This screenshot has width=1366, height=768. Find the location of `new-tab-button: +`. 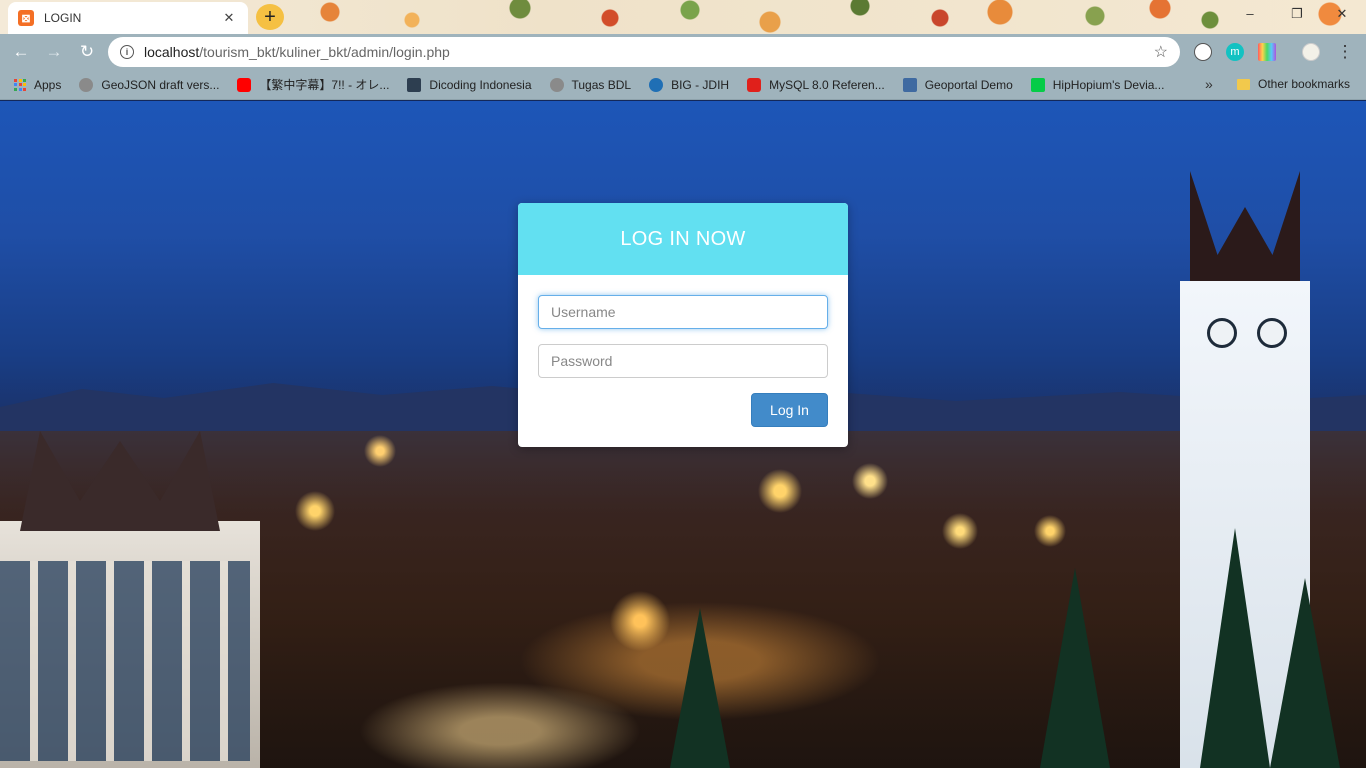

new-tab-button: + is located at coordinates (270, 17).